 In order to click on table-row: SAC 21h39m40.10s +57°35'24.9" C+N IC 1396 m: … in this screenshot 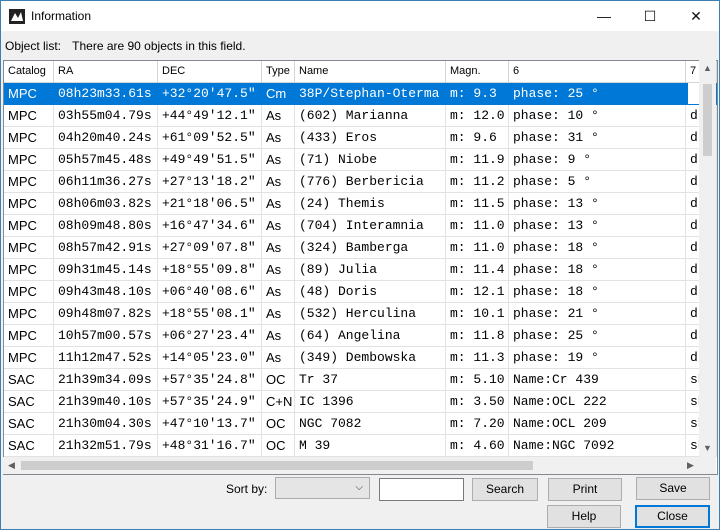, I will do `click(360, 402)`.